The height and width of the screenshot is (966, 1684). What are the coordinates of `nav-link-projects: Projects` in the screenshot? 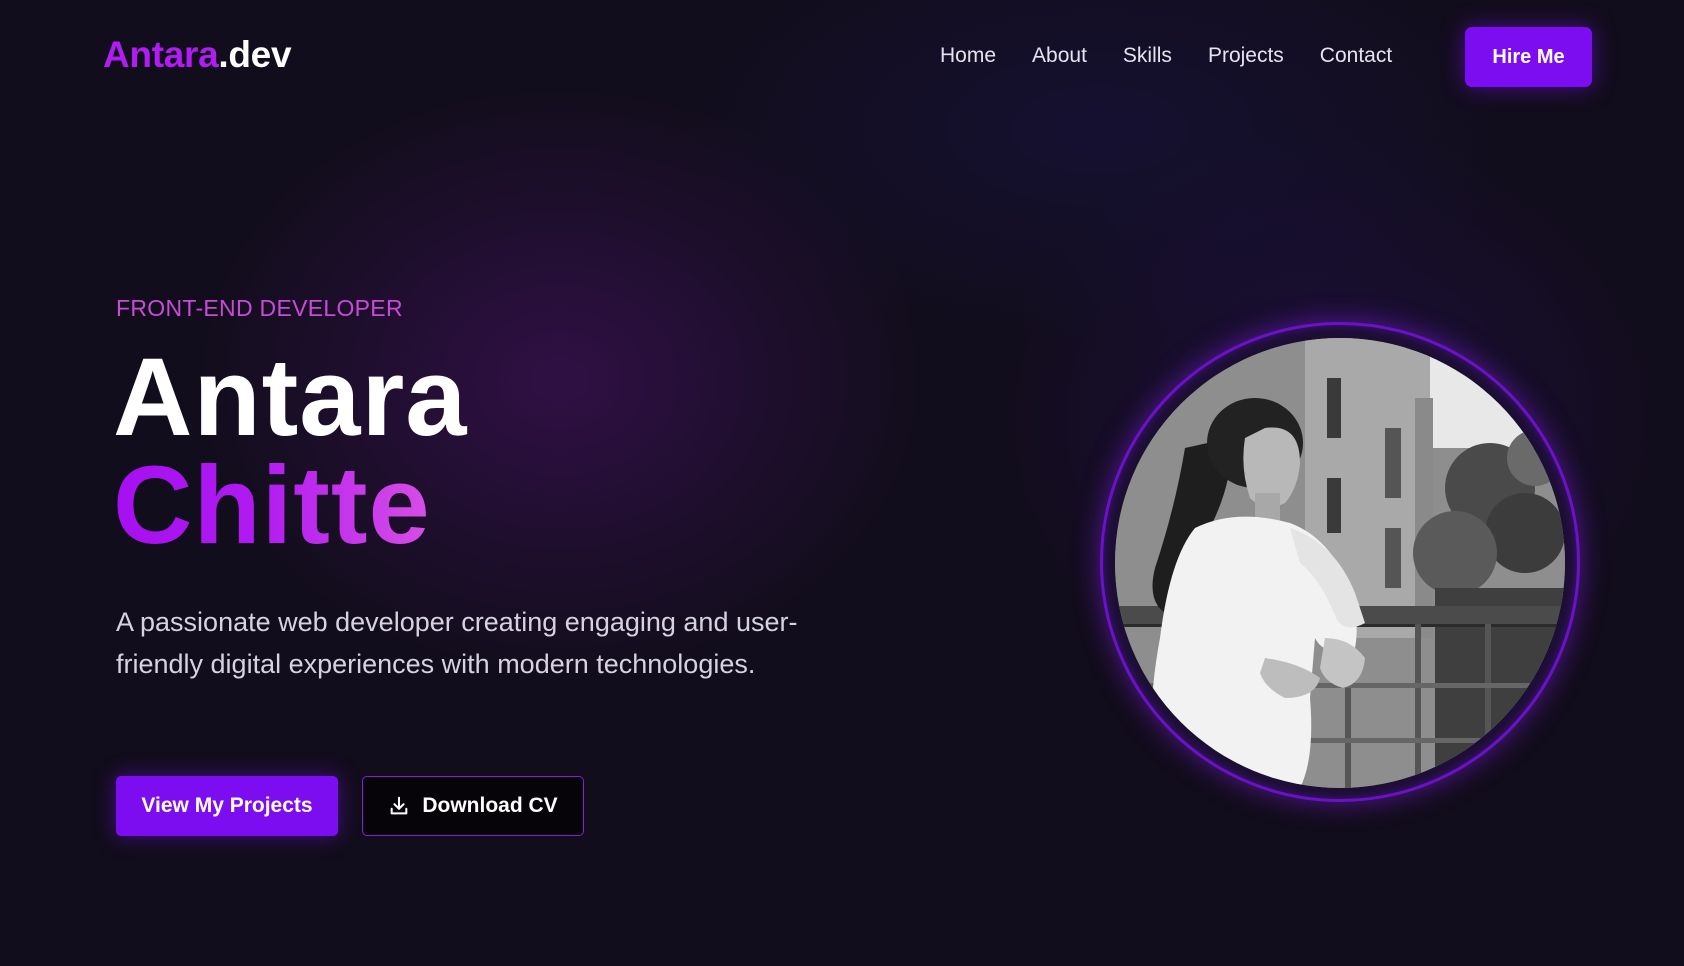 It's located at (1246, 56).